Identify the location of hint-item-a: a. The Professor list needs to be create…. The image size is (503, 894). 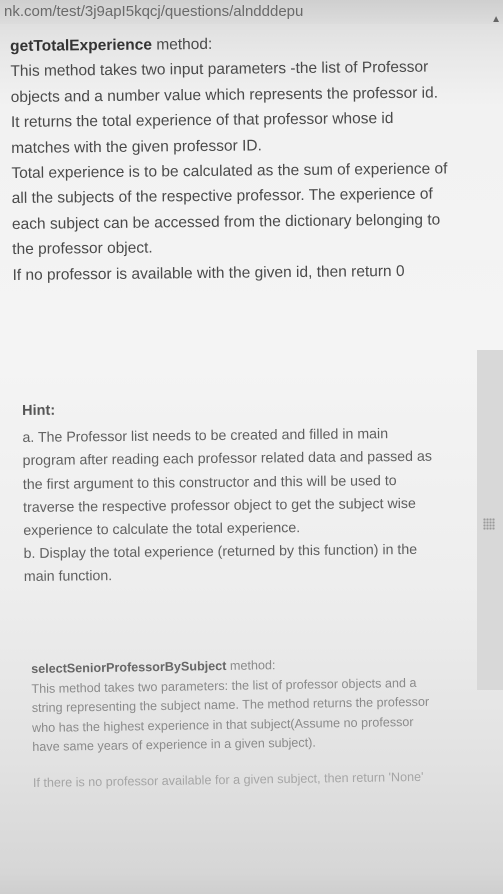
(227, 483).